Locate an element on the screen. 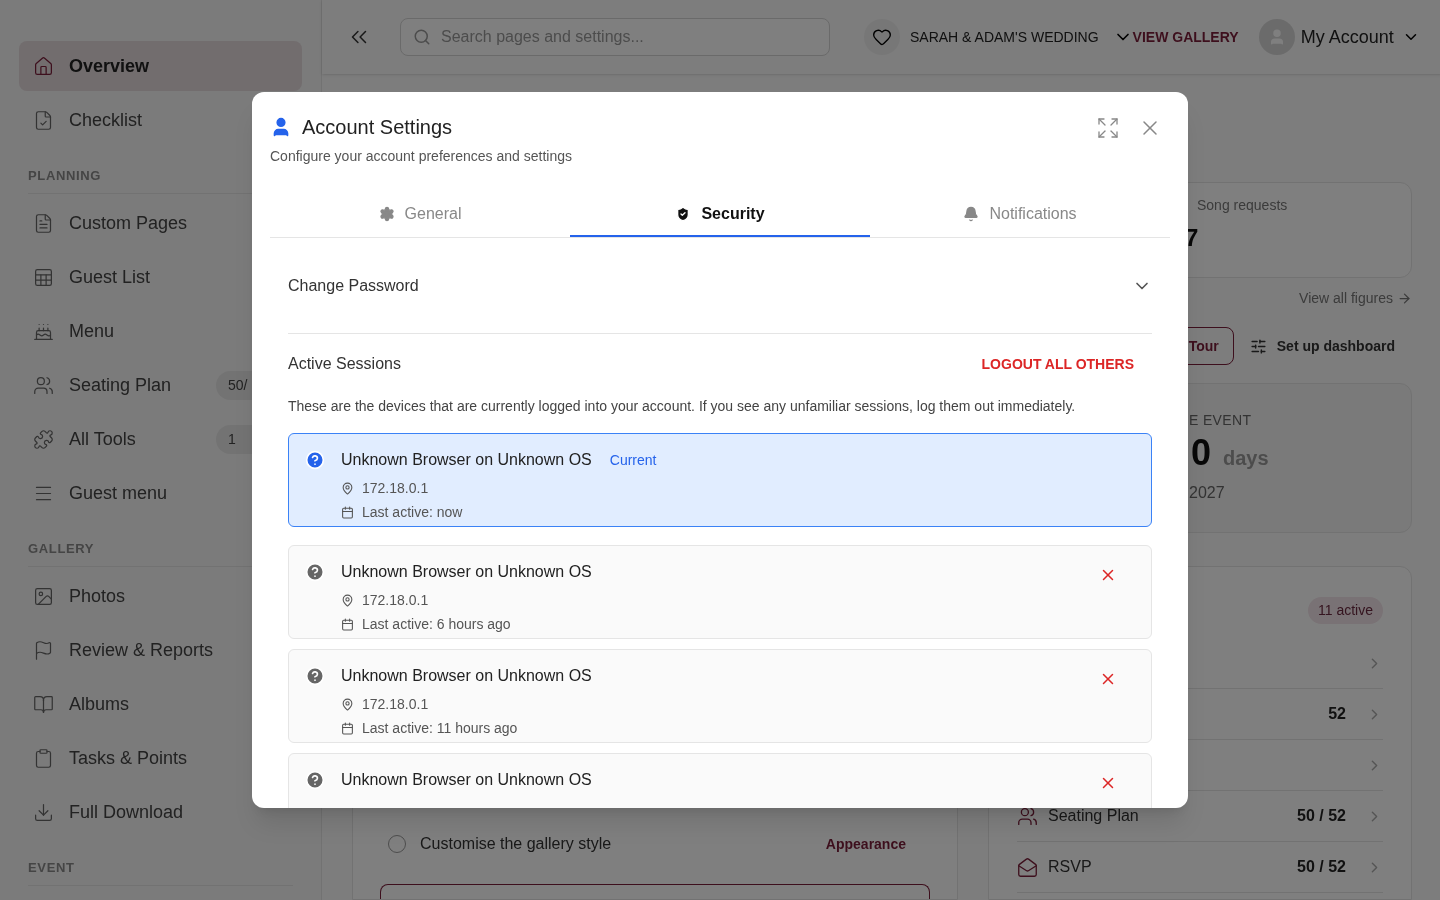 The image size is (1440, 900). overview-row: RSVP 50 / 52 is located at coordinates (1200, 867).